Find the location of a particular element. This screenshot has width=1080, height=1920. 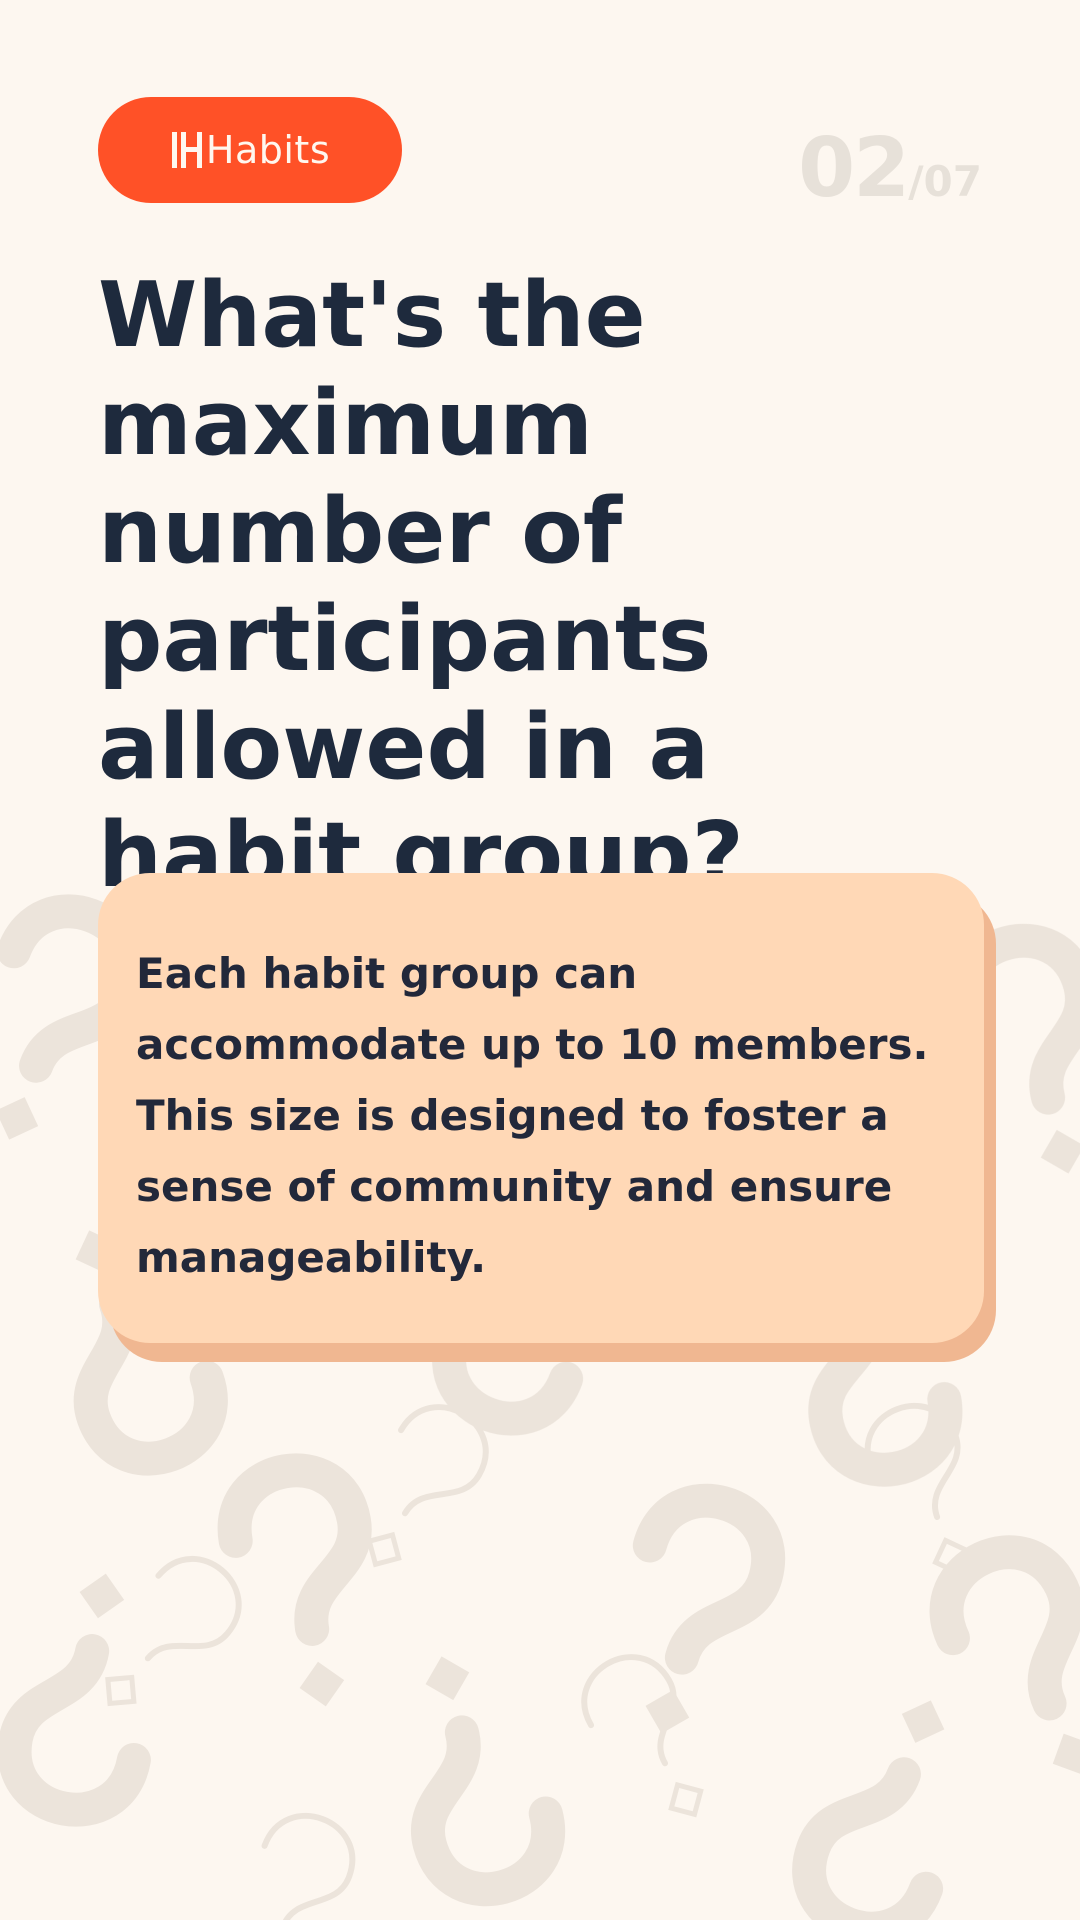

current-slide-number: 02 is located at coordinates (854, 168).